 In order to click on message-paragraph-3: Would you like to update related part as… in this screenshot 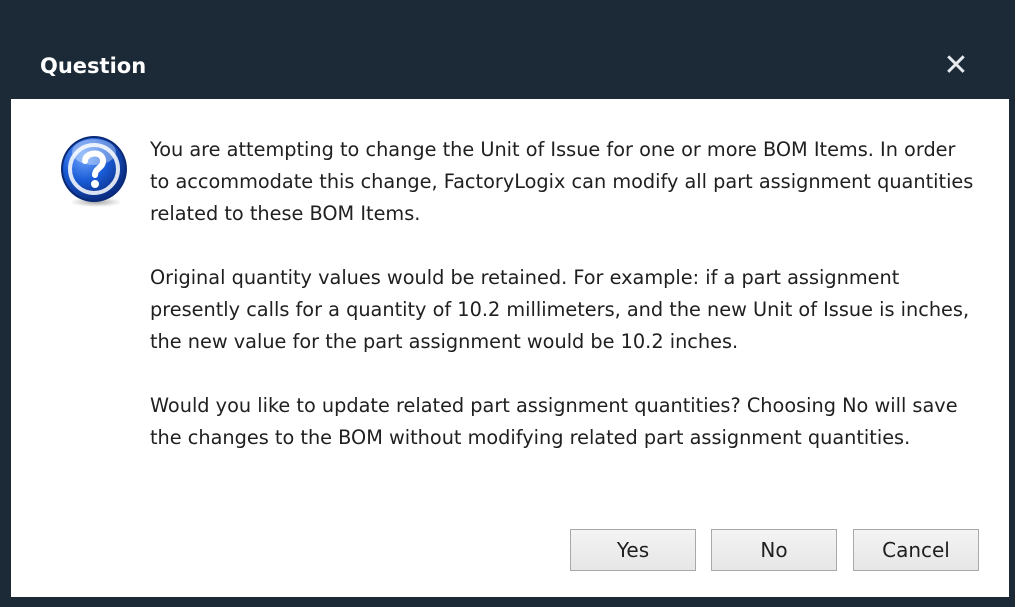, I will do `click(554, 421)`.